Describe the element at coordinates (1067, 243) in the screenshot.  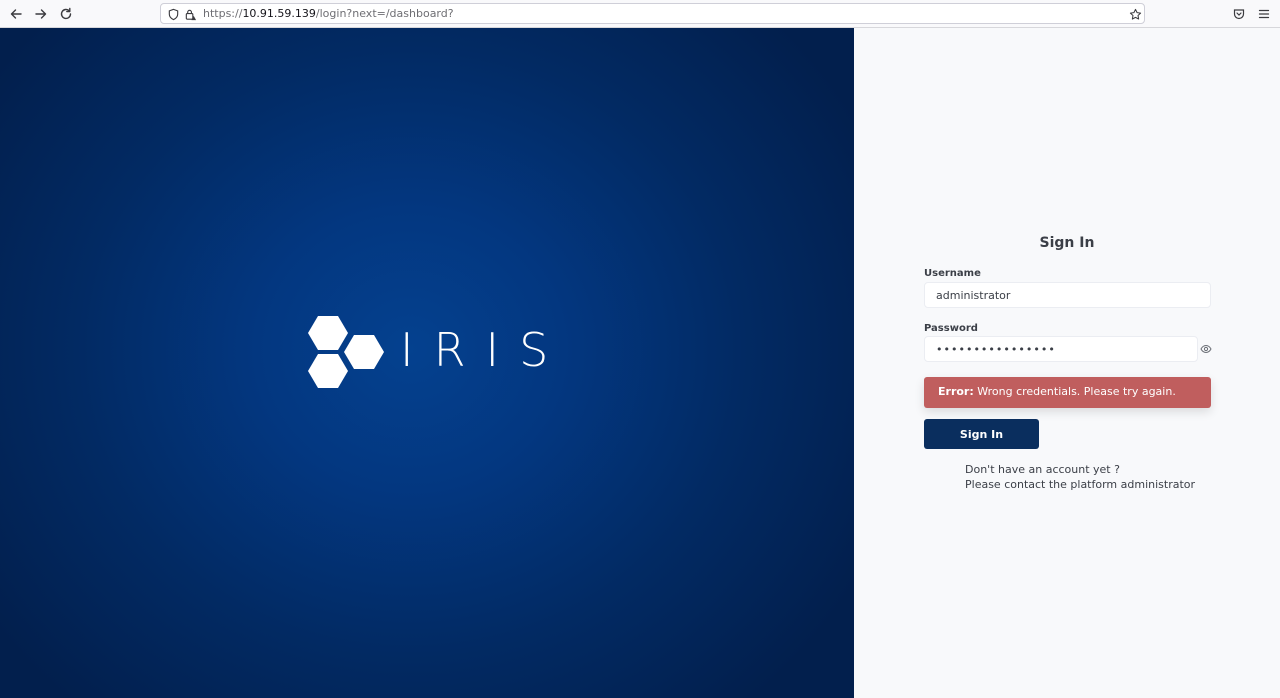
I see `page-title: Sign In` at that location.